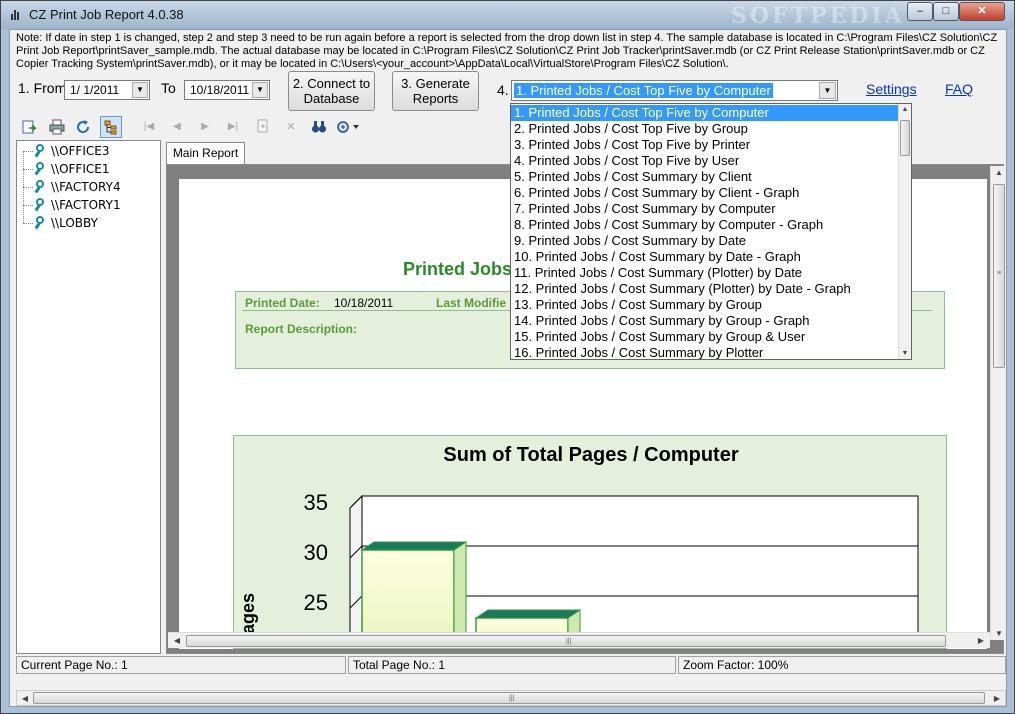 Image resolution: width=1015 pixels, height=714 pixels. What do you see at coordinates (705, 305) in the screenshot?
I see `dropdown-item: 13. Printed Jobs / Cost Summary by Group` at bounding box center [705, 305].